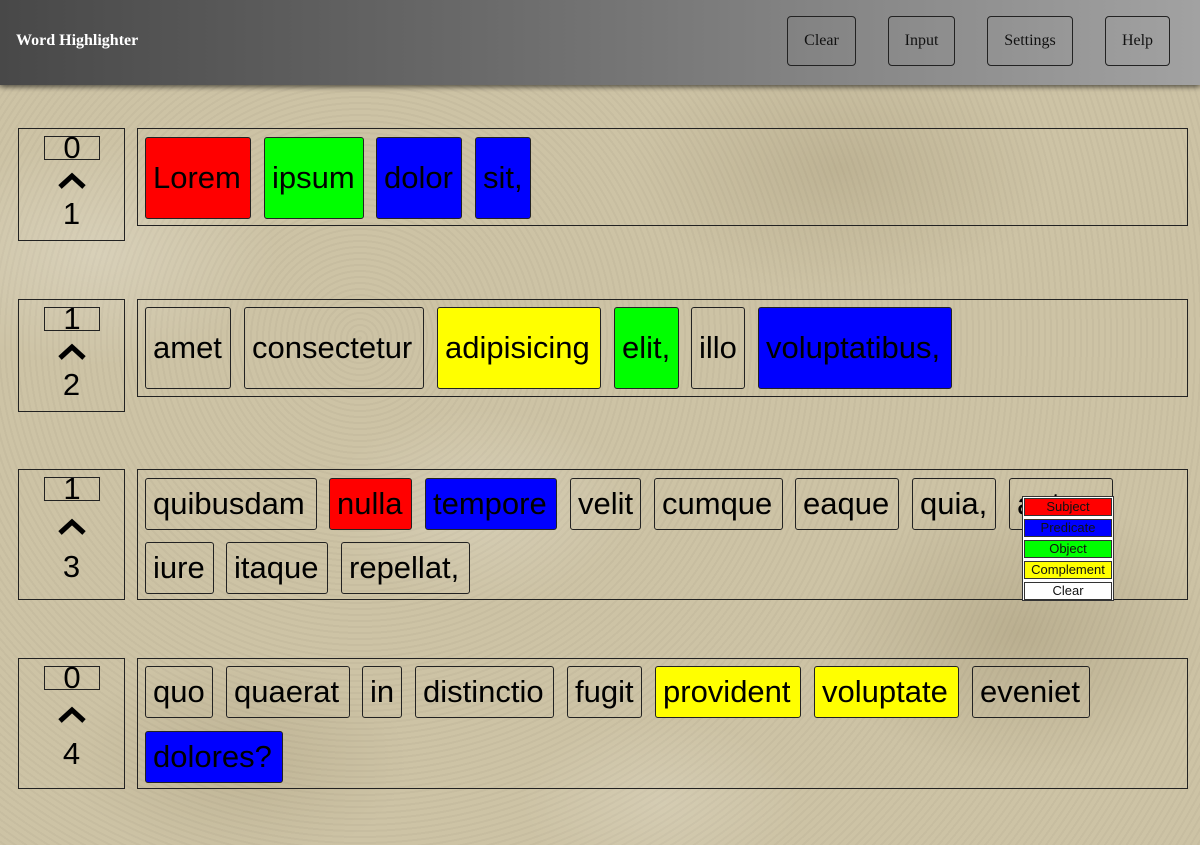 The width and height of the screenshot is (1200, 845). I want to click on settings-button: Settings, so click(1030, 41).